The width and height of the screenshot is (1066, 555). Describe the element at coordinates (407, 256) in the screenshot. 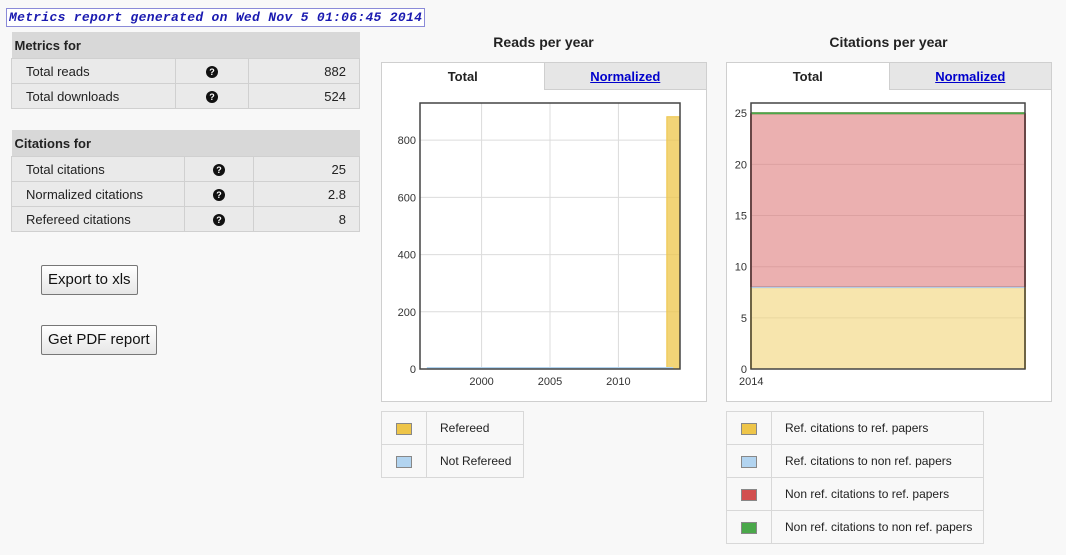

I see `y-tick-label: 400` at that location.